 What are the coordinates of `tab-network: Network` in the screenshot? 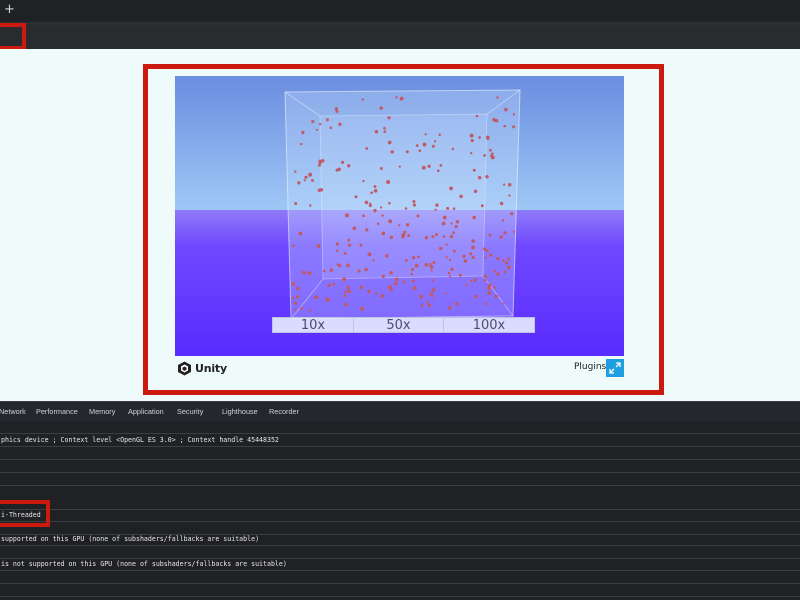 It's located at (13, 411).